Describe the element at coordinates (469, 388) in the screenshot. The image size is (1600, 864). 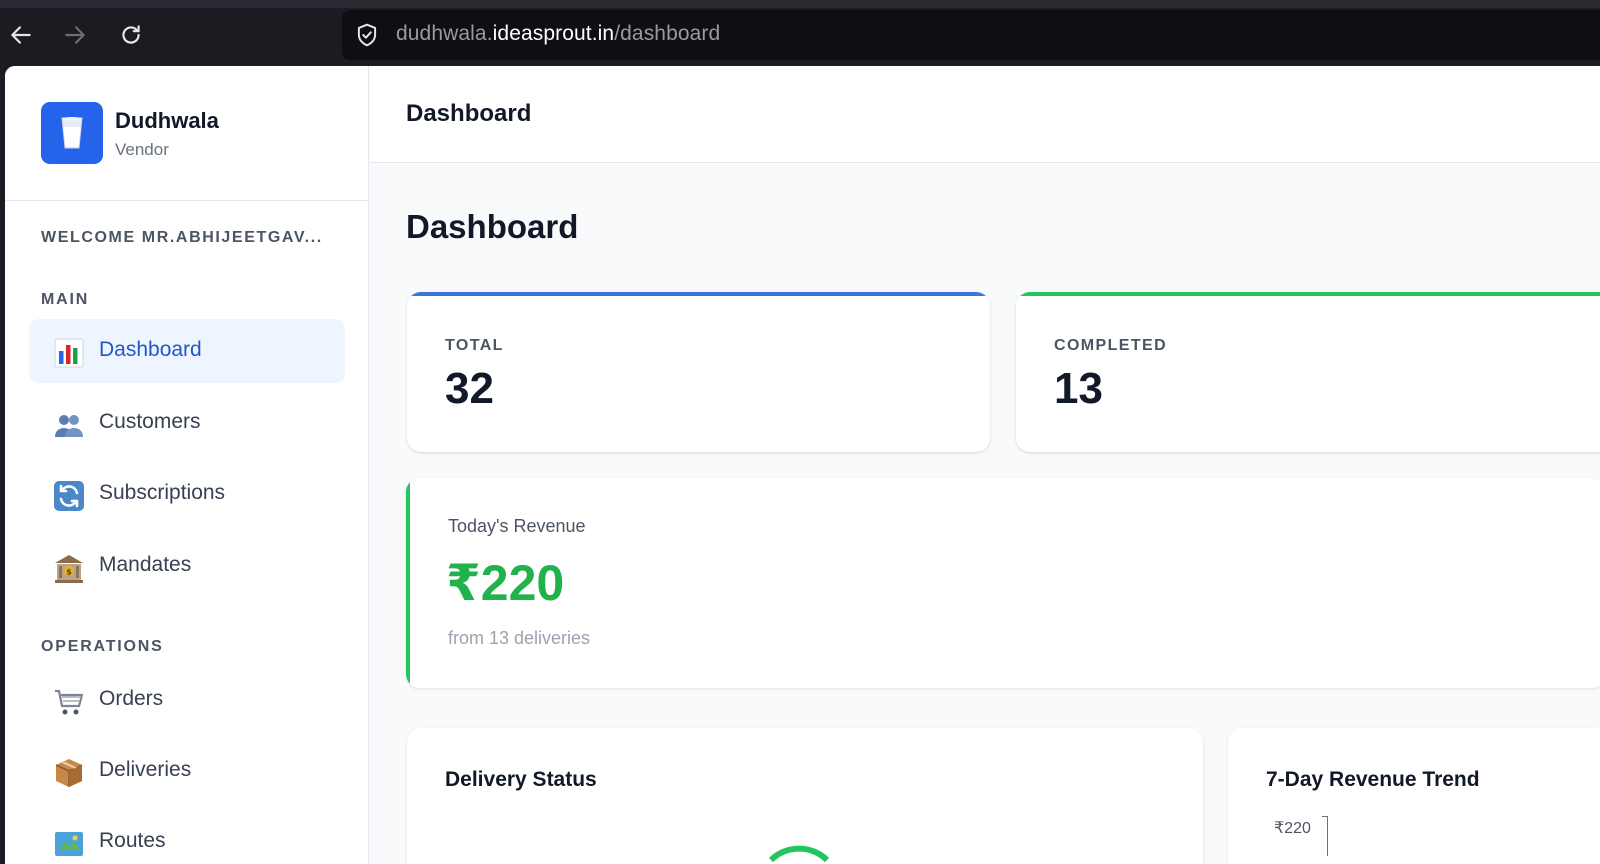
I see `stat-card-value: 32` at that location.